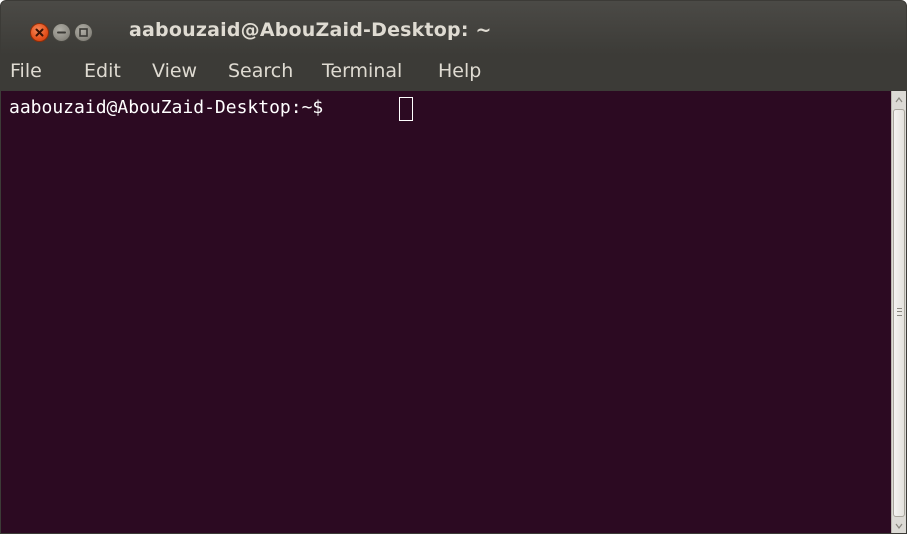  I want to click on minimize-icon, so click(61, 32).